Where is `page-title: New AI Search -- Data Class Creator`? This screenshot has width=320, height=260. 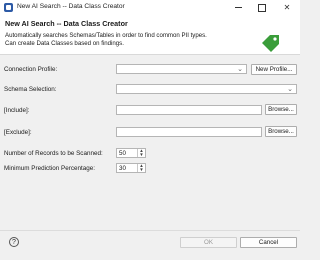
page-title: New AI Search -- Data Class Creator is located at coordinates (66, 23).